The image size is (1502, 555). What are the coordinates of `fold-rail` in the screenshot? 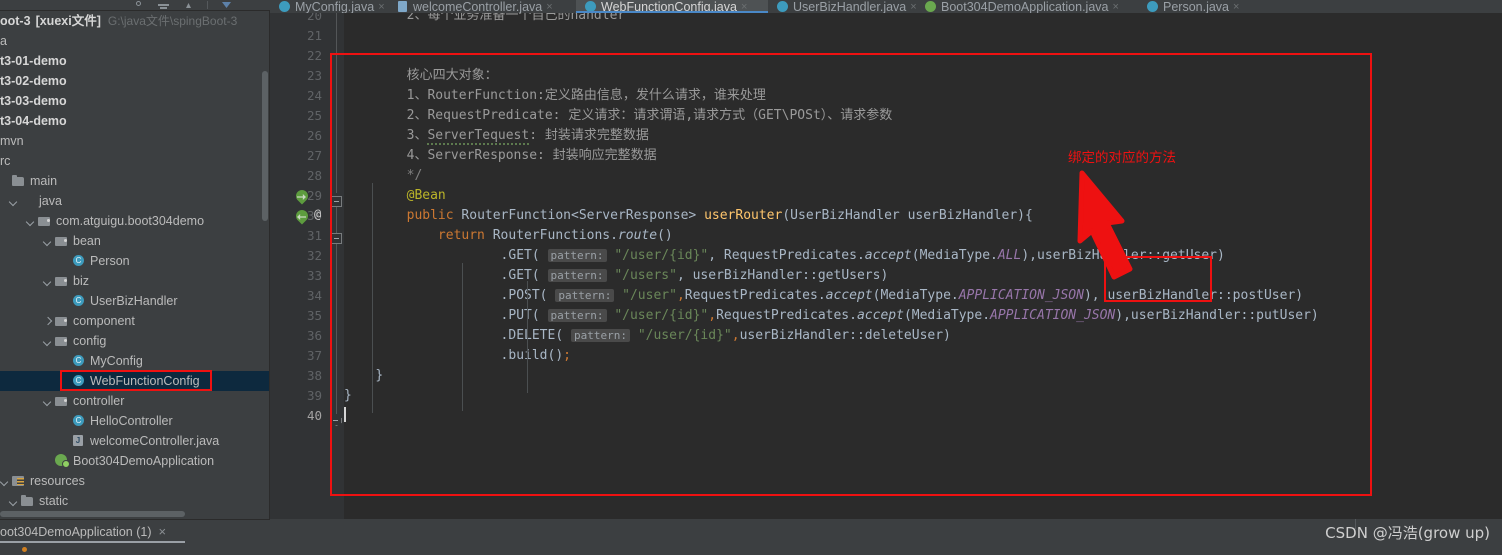 It's located at (337, 266).